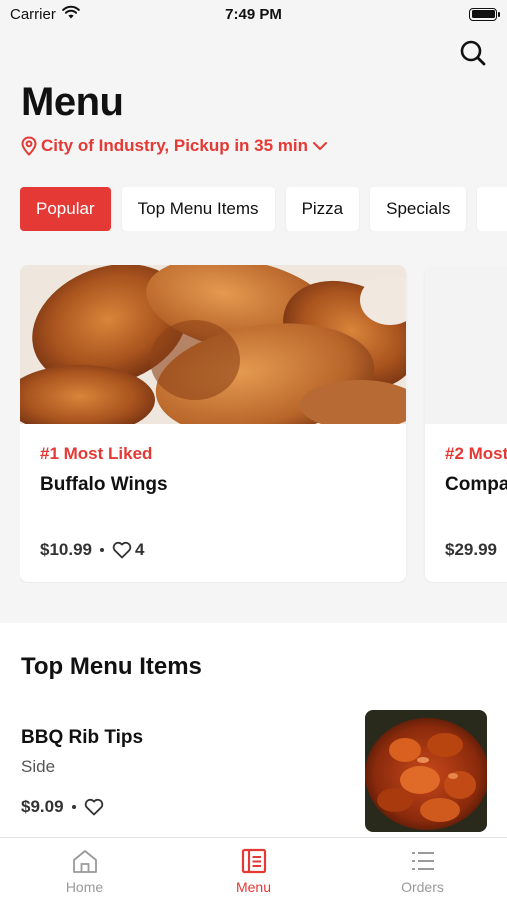 This screenshot has width=507, height=900. Describe the element at coordinates (66, 549) in the screenshot. I see `card-price: $10.99` at that location.